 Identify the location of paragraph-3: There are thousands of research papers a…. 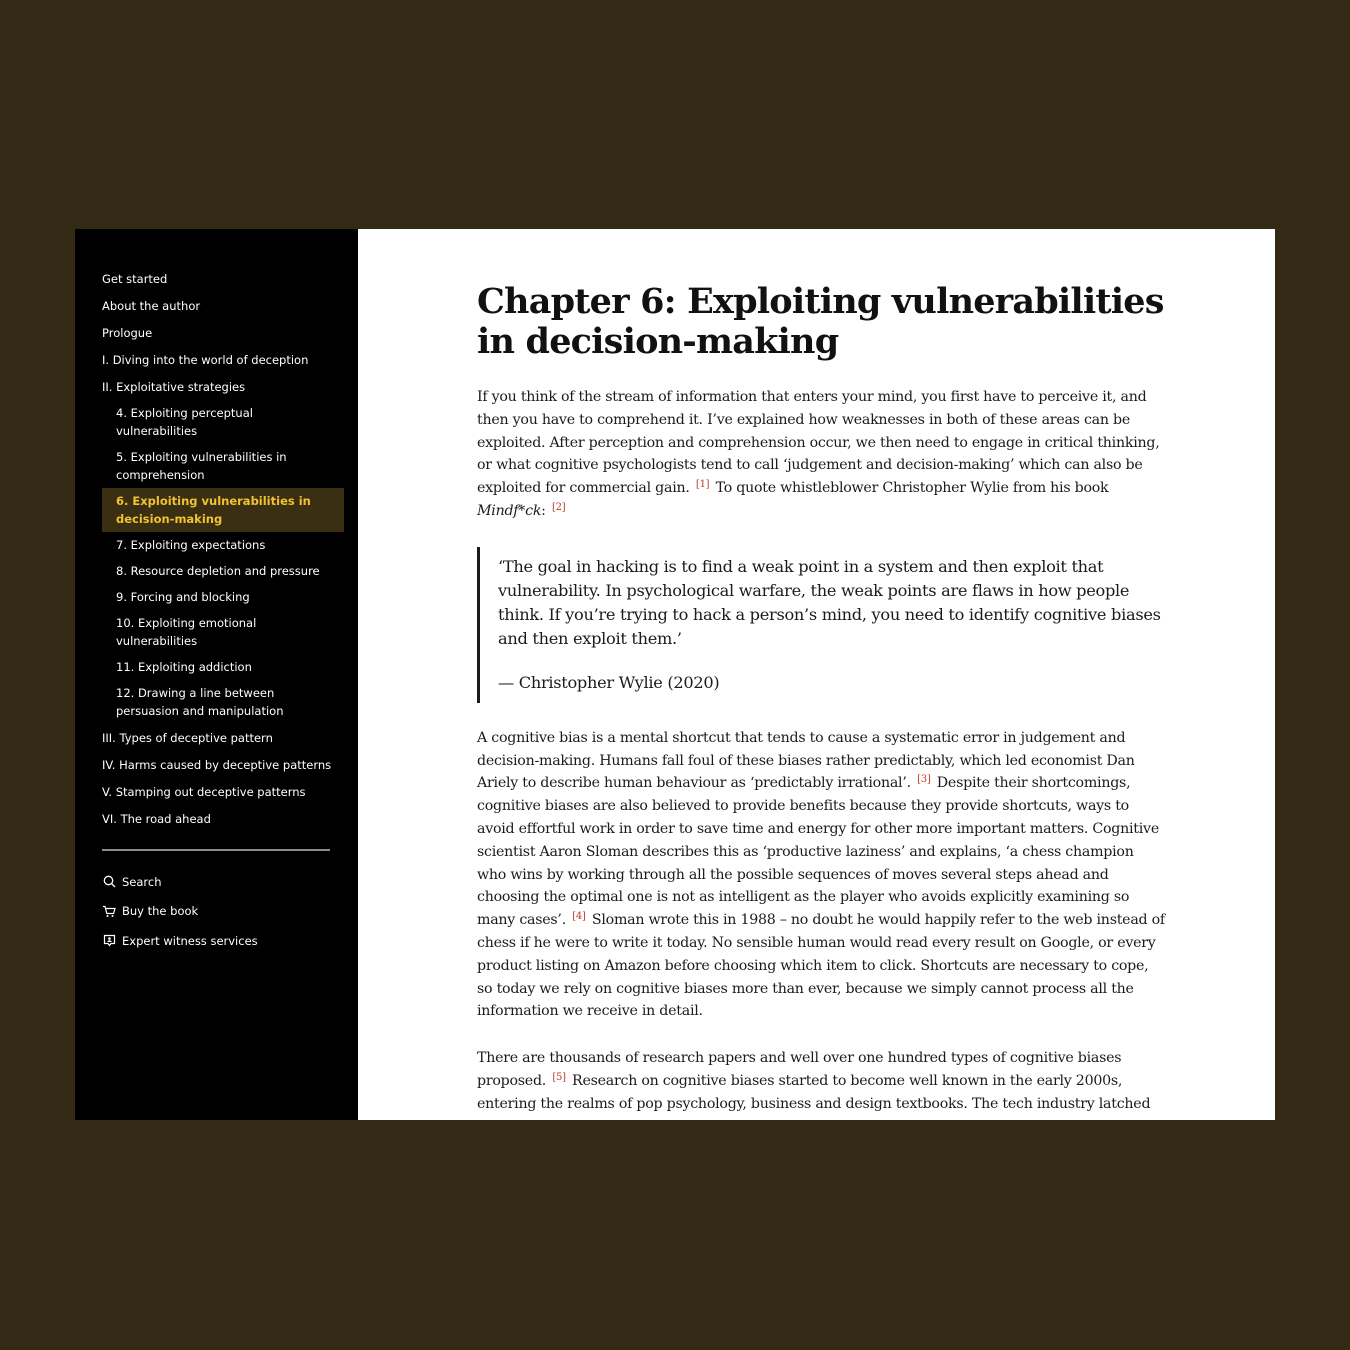
(821, 1083).